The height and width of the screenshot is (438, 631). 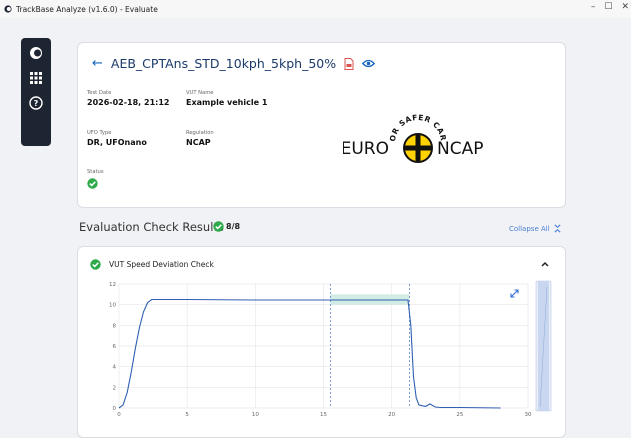 I want to click on y-tick-label: 10, so click(x=112, y=306).